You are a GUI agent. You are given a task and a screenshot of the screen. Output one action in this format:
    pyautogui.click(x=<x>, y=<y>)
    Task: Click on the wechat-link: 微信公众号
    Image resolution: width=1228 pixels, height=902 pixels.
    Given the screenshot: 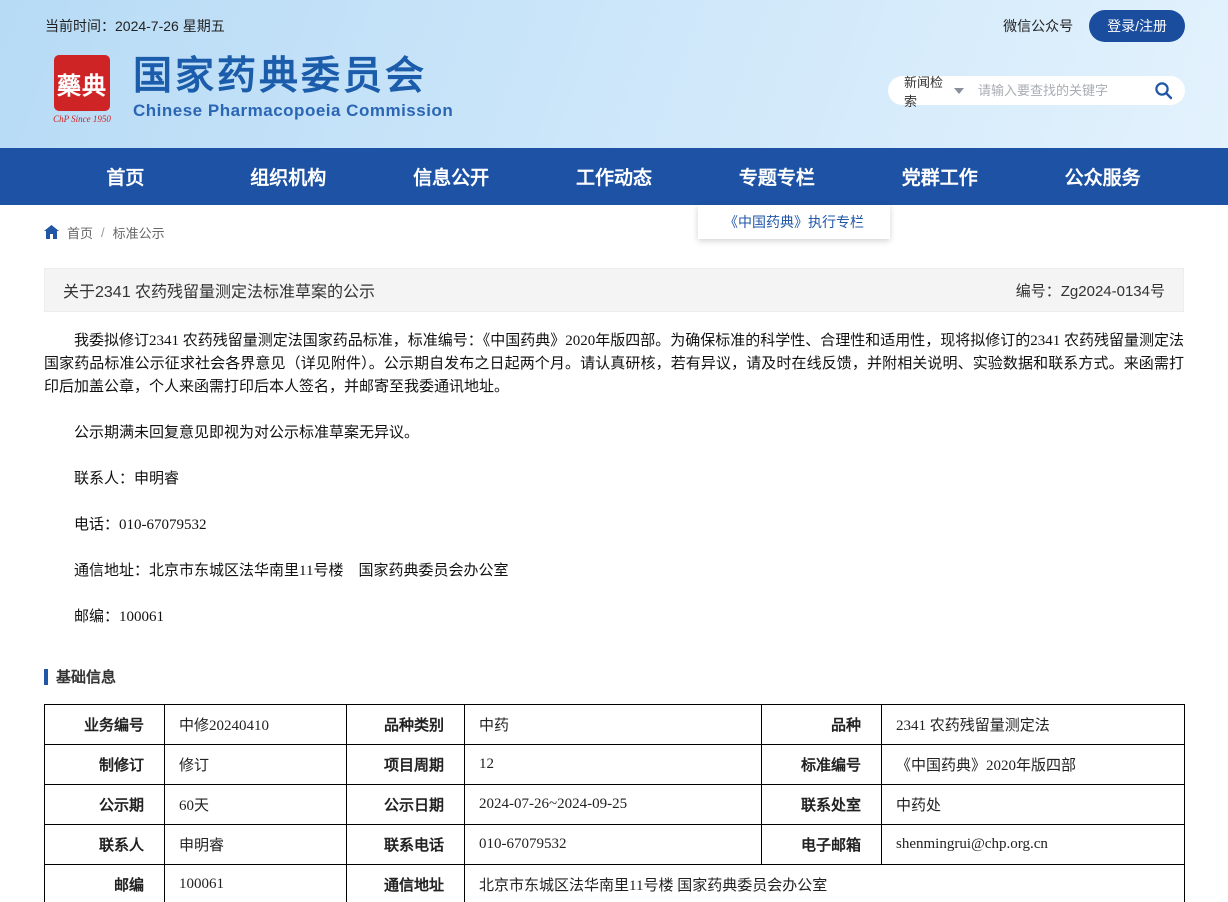 What is the action you would take?
    pyautogui.click(x=1038, y=26)
    